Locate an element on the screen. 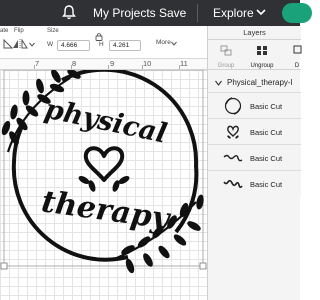  group-icon is located at coordinates (226, 50).